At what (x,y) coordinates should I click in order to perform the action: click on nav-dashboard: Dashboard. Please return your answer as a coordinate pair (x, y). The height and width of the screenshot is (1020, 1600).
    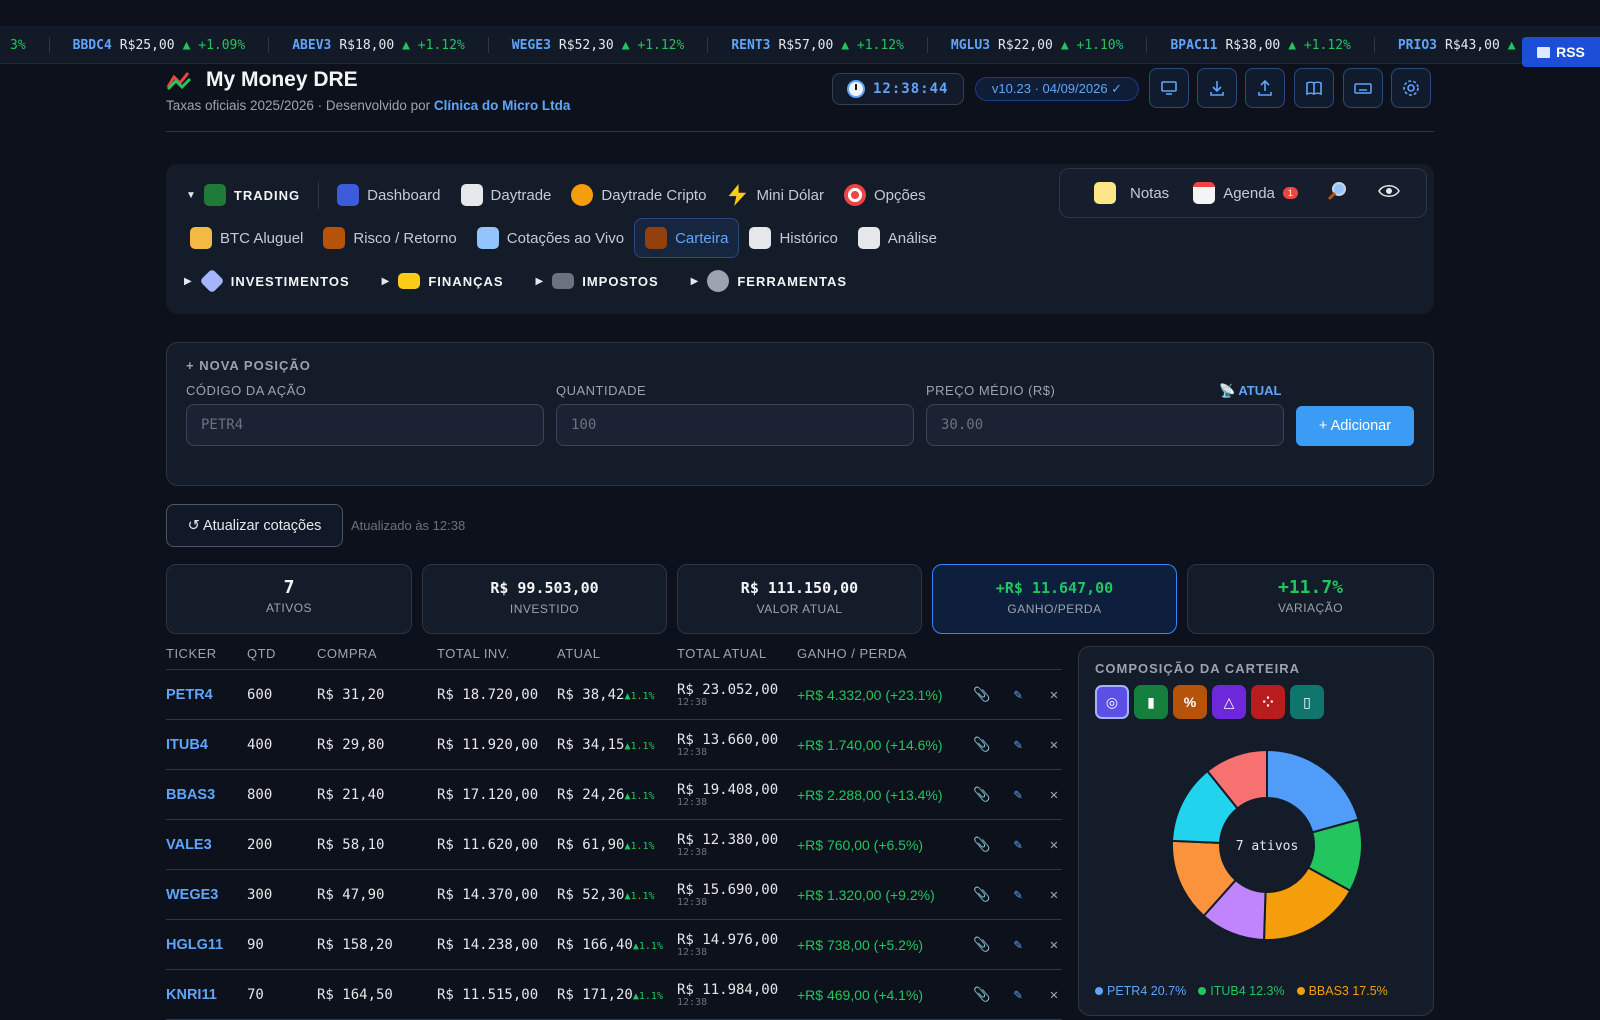
    Looking at the image, I should click on (388, 195).